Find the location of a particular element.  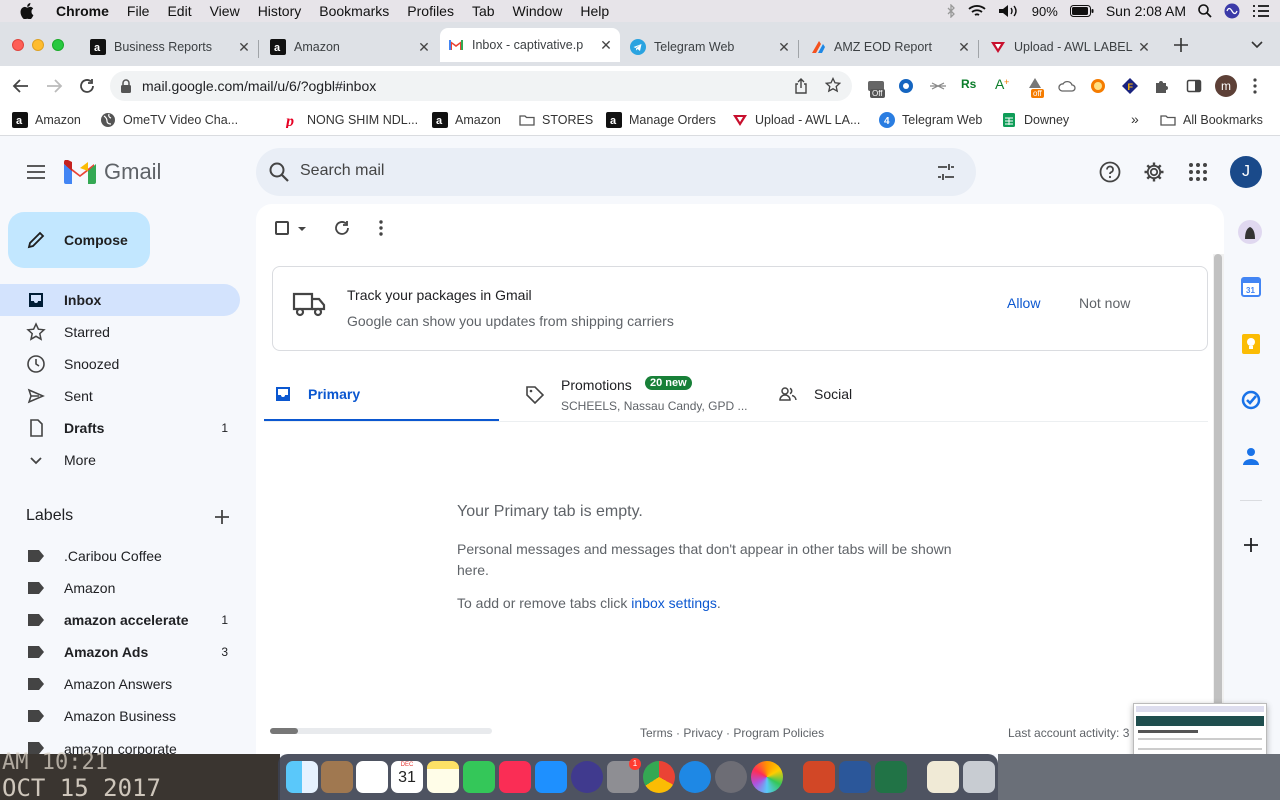

label-amazon-accelerate: amazon accelerate 1 is located at coordinates (120, 620).